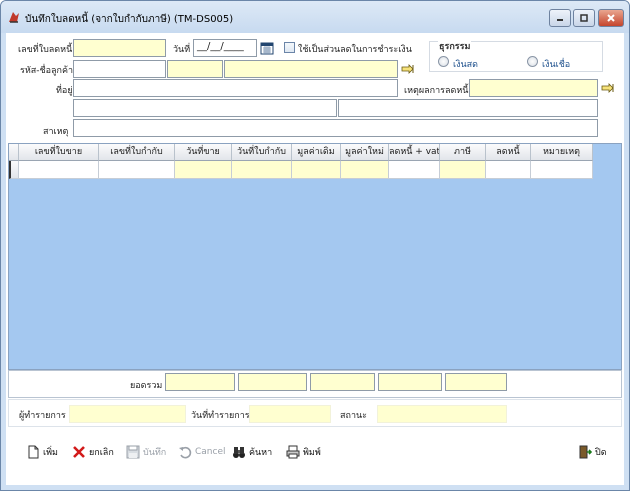  I want to click on reason-lookup-icon, so click(608, 88).